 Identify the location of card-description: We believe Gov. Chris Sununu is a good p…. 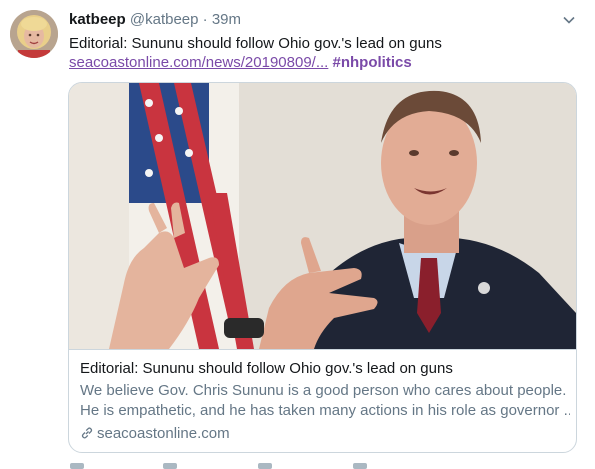
(325, 401).